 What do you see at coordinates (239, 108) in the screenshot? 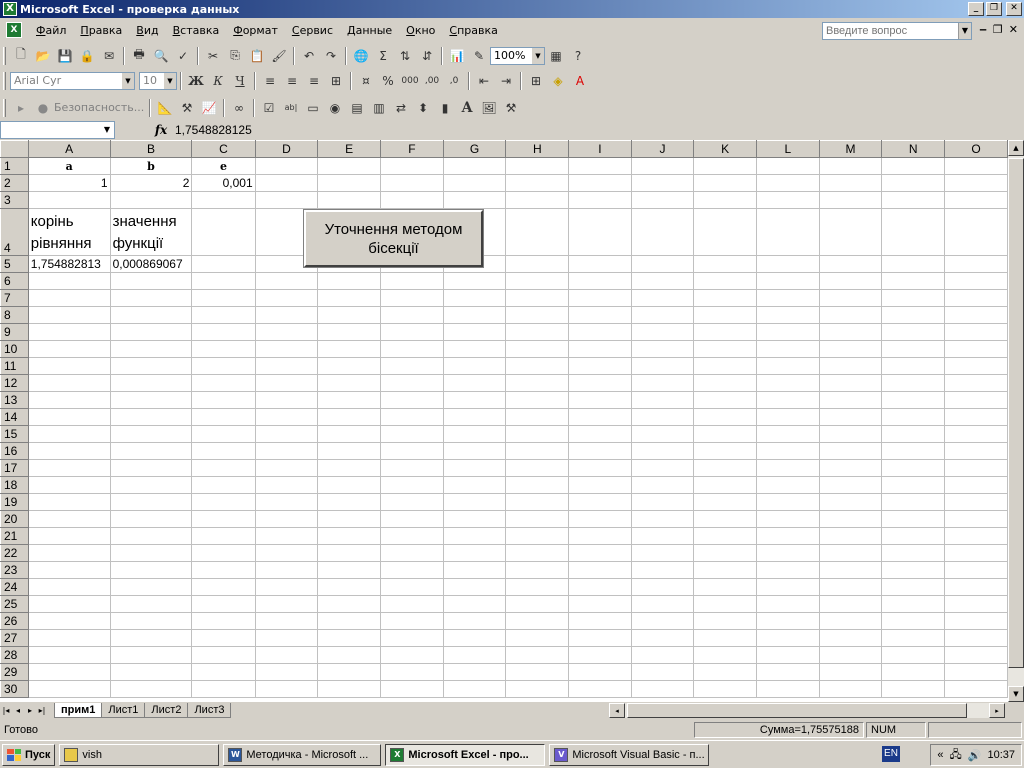
I see `link-icon: ∞` at bounding box center [239, 108].